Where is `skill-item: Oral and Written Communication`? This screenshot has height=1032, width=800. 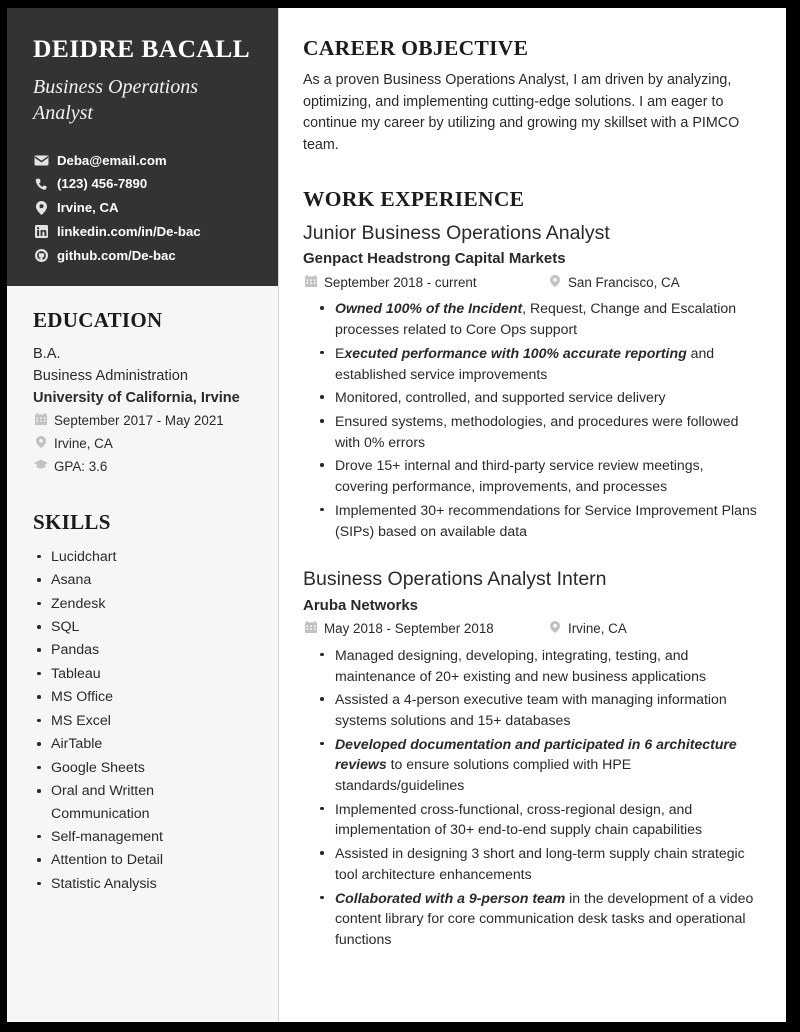
skill-item: Oral and Written Communication is located at coordinates (142, 802).